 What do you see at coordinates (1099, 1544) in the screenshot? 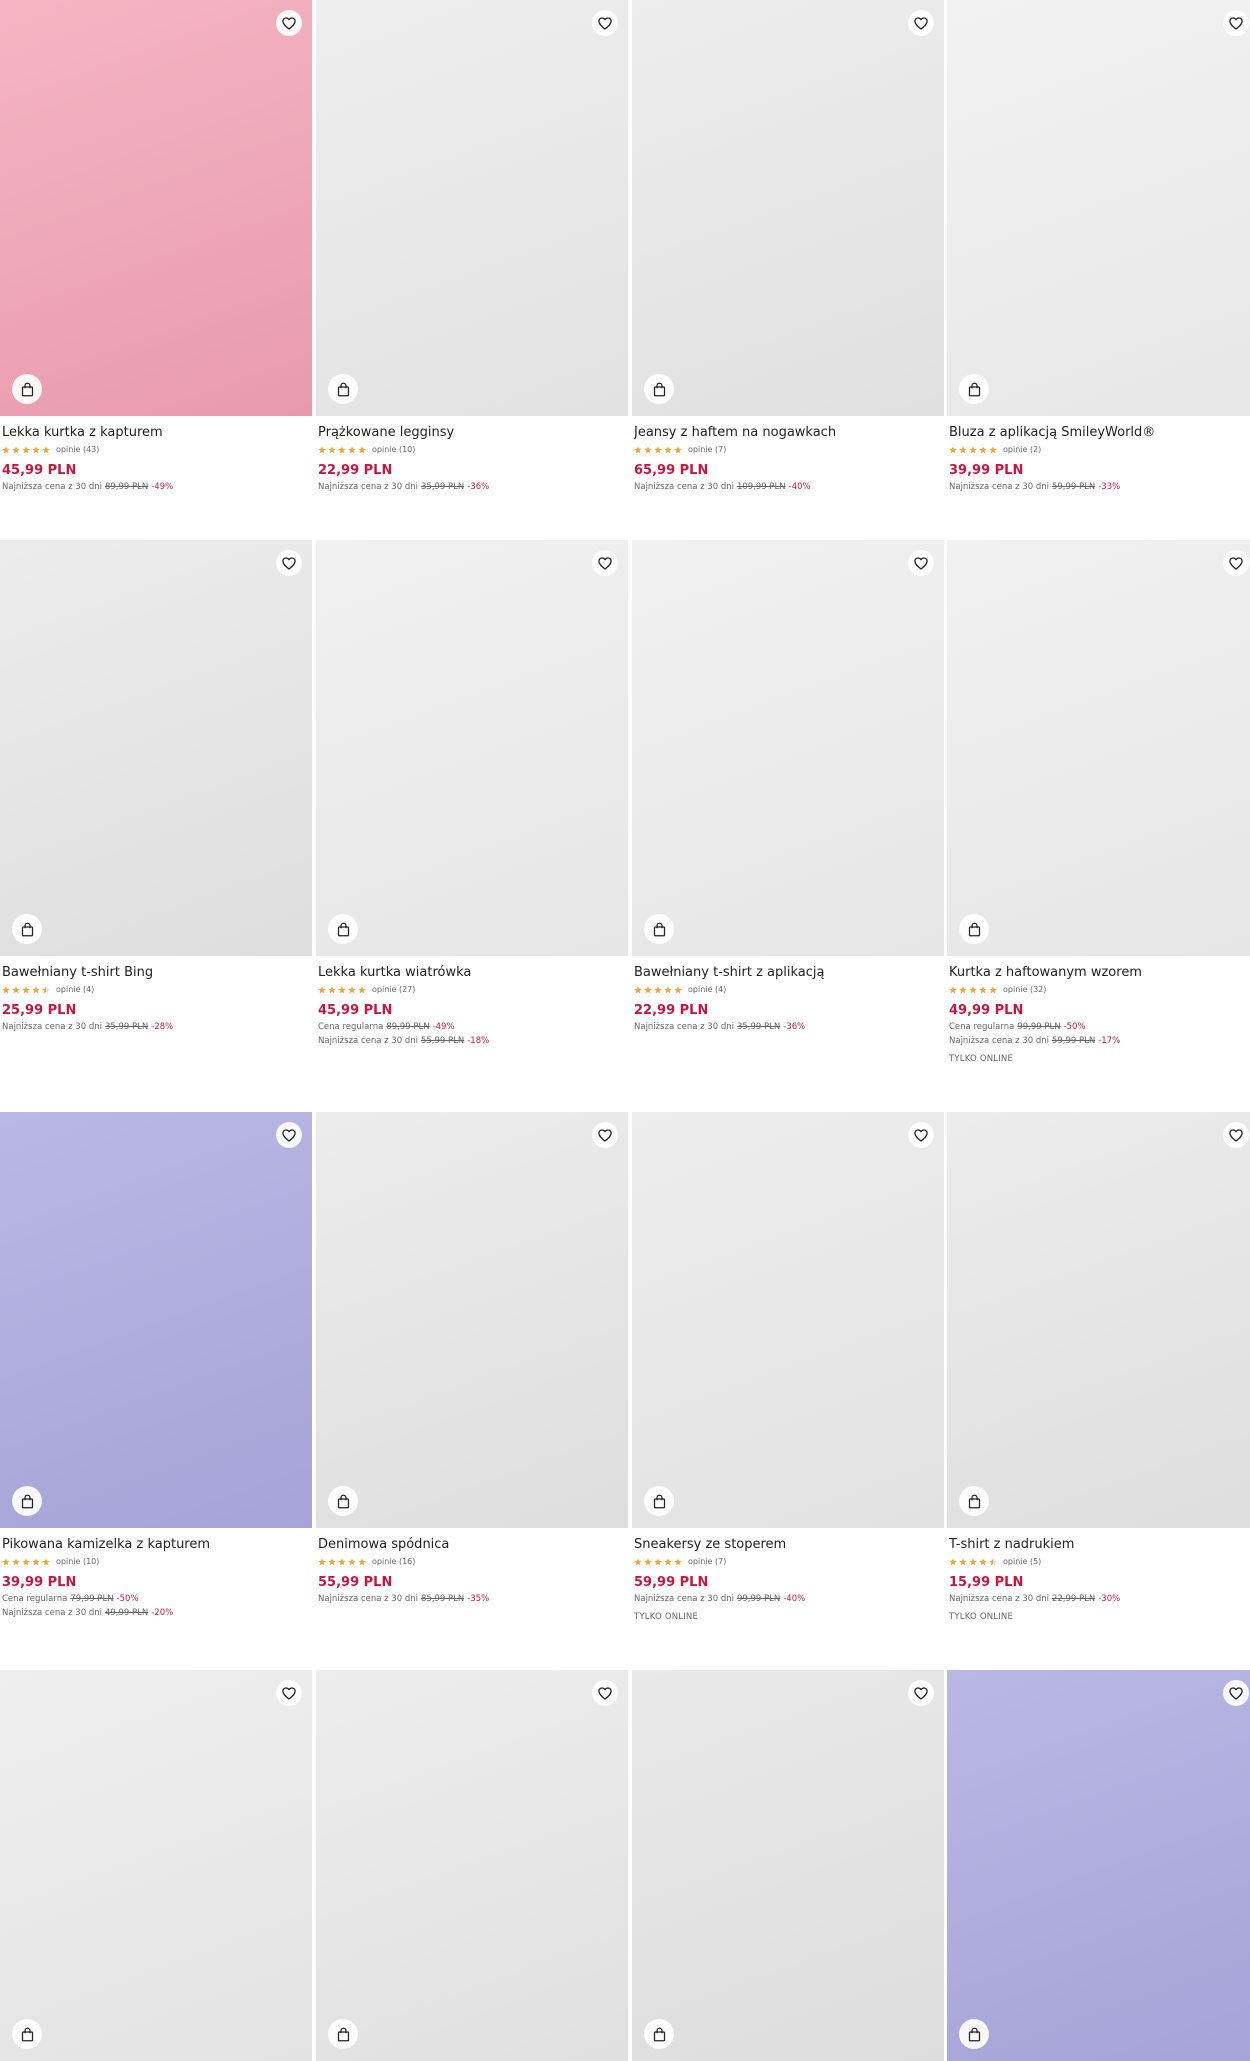
I see `product-name: T-shirt z nadrukiem` at bounding box center [1099, 1544].